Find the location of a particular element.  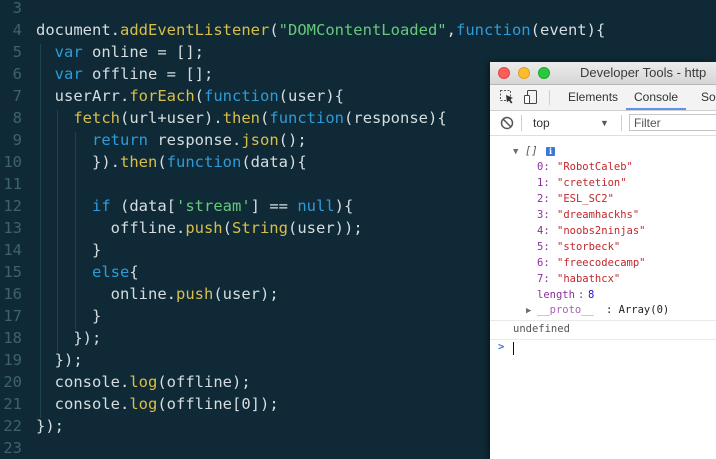

tab-elements: Elements is located at coordinates (593, 97).